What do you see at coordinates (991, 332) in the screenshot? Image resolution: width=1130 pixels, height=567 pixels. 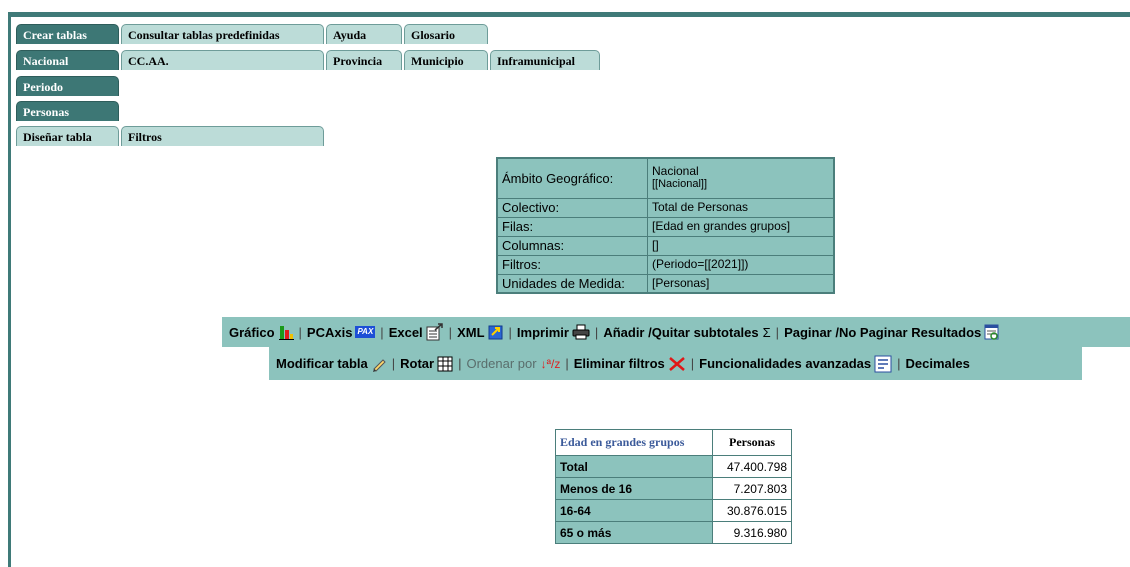 I see `paginate-icon` at bounding box center [991, 332].